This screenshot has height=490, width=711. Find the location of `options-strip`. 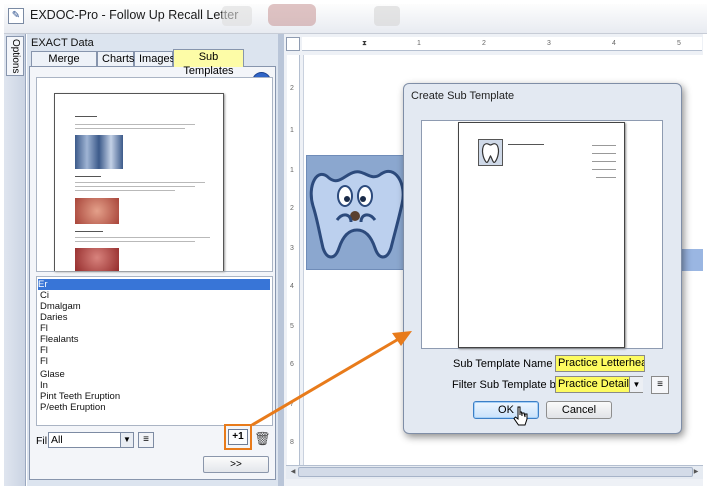

options-strip is located at coordinates (15, 260).